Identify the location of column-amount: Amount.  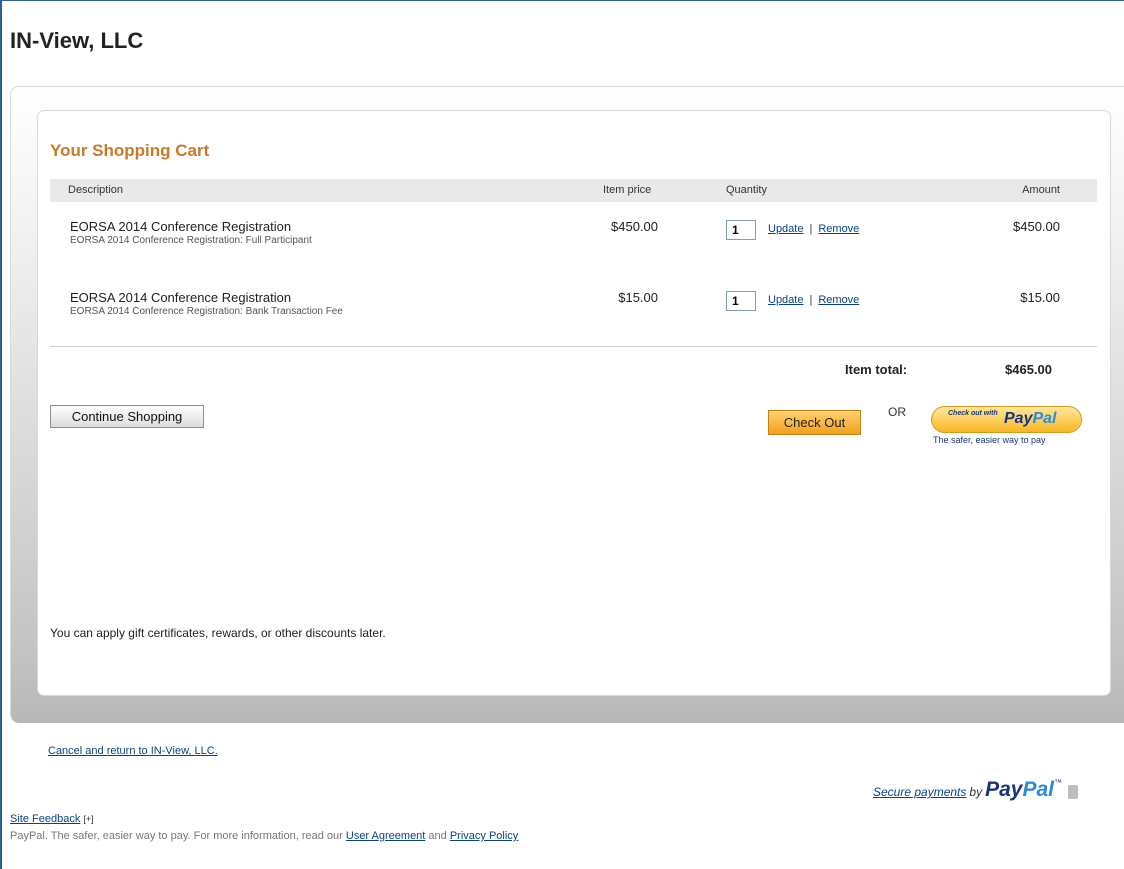
(1041, 190).